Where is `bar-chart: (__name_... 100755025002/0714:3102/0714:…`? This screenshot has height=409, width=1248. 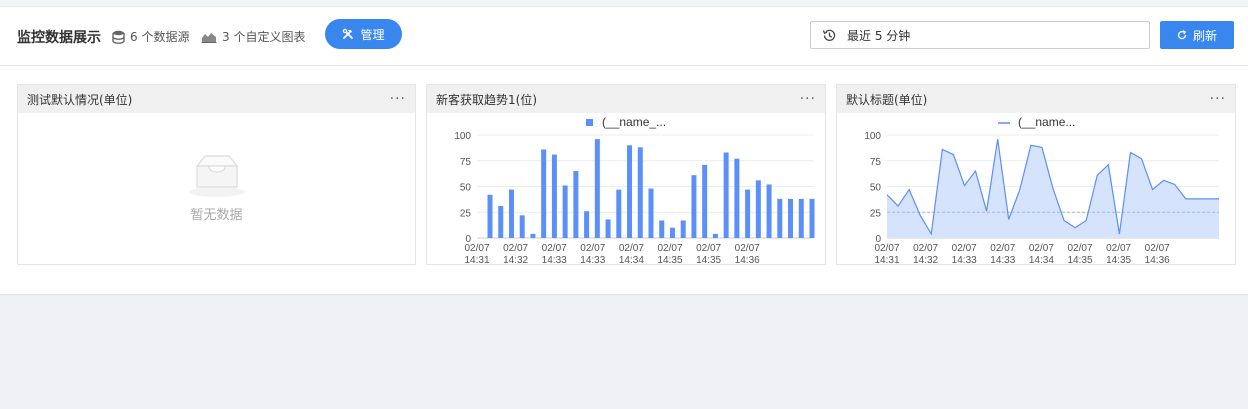 bar-chart: (__name_... 100755025002/0714:3102/0714:… is located at coordinates (634, 189).